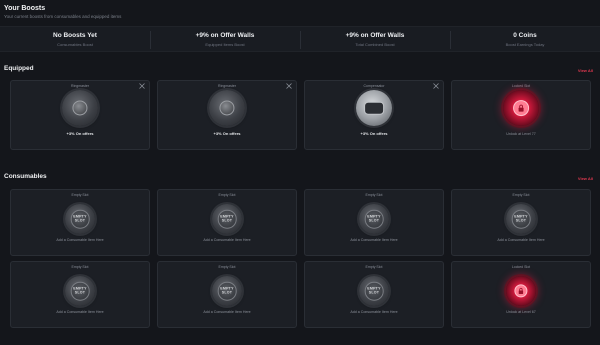 The image size is (600, 345). What do you see at coordinates (19, 68) in the screenshot?
I see `equipped-title: Equipped` at bounding box center [19, 68].